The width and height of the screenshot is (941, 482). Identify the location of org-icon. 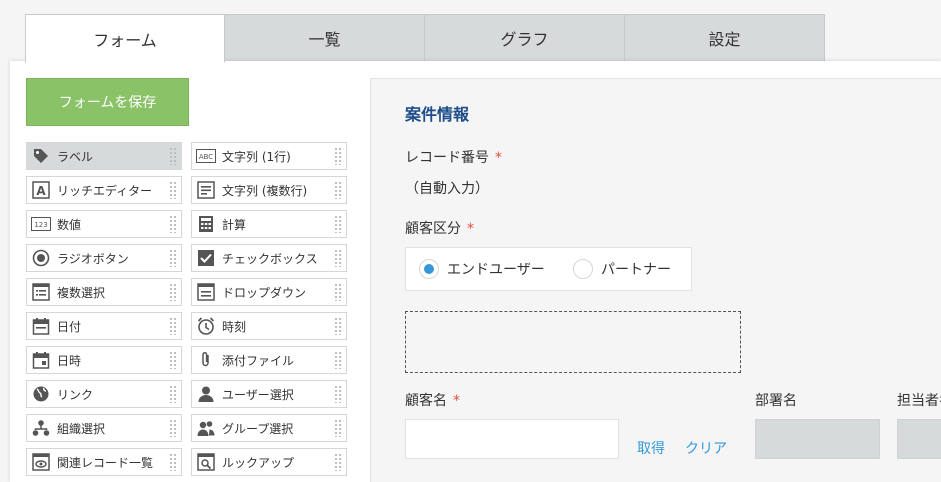
(41, 428).